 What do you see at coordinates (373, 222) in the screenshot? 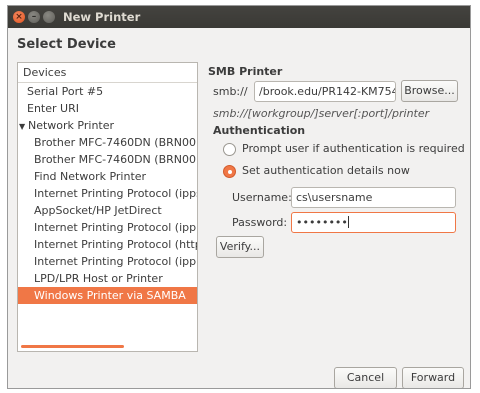
I see `password-input: ••••••••` at bounding box center [373, 222].